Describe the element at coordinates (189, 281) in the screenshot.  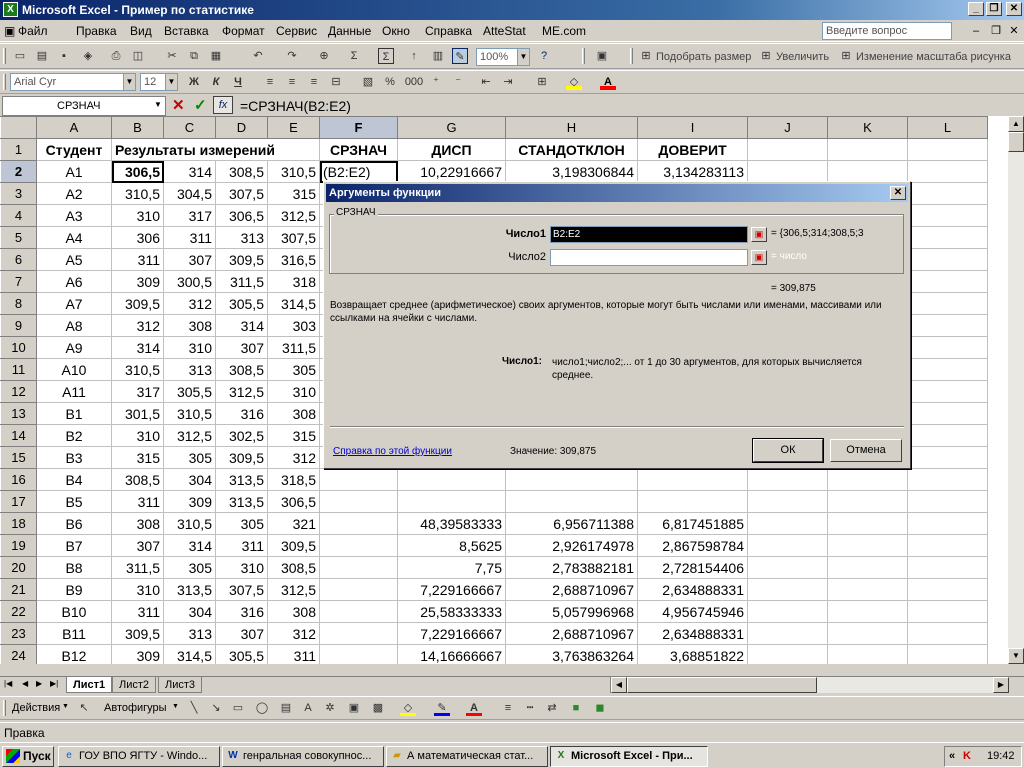
I see `cell: 300,5` at that location.